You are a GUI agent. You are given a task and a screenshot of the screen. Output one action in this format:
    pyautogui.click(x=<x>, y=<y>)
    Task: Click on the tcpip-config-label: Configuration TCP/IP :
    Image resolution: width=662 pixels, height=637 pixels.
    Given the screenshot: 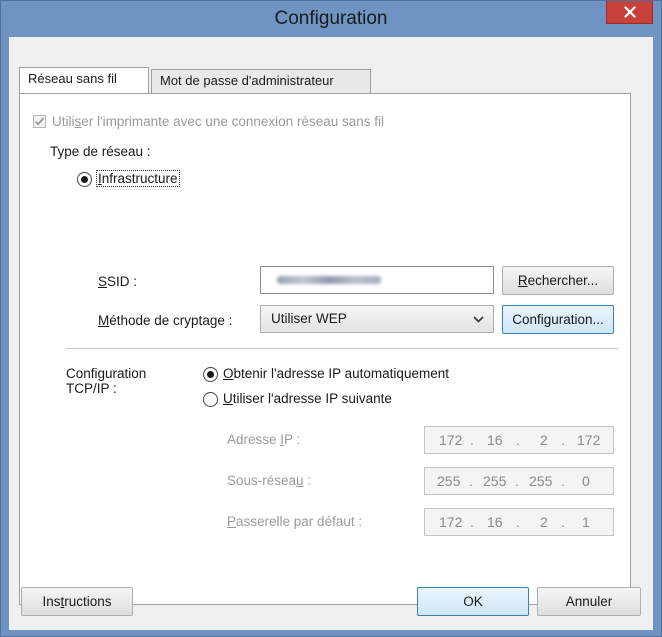 What is the action you would take?
    pyautogui.click(x=106, y=381)
    